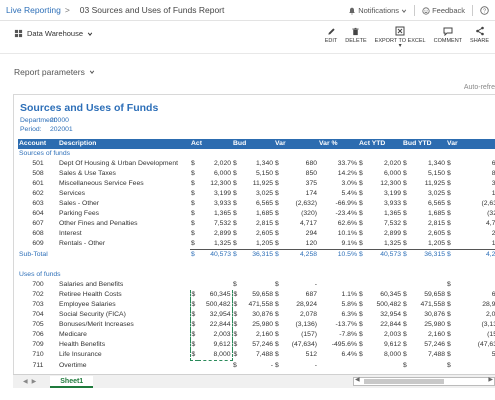  Describe the element at coordinates (437, 334) in the screenshot. I see `bud-ytd-cell: 2,160` at that location.